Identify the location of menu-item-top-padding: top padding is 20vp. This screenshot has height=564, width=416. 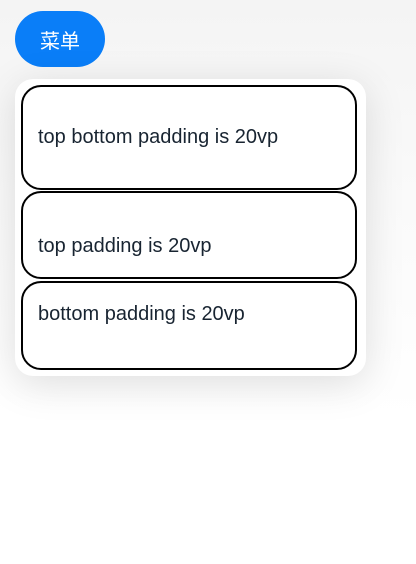
(189, 235).